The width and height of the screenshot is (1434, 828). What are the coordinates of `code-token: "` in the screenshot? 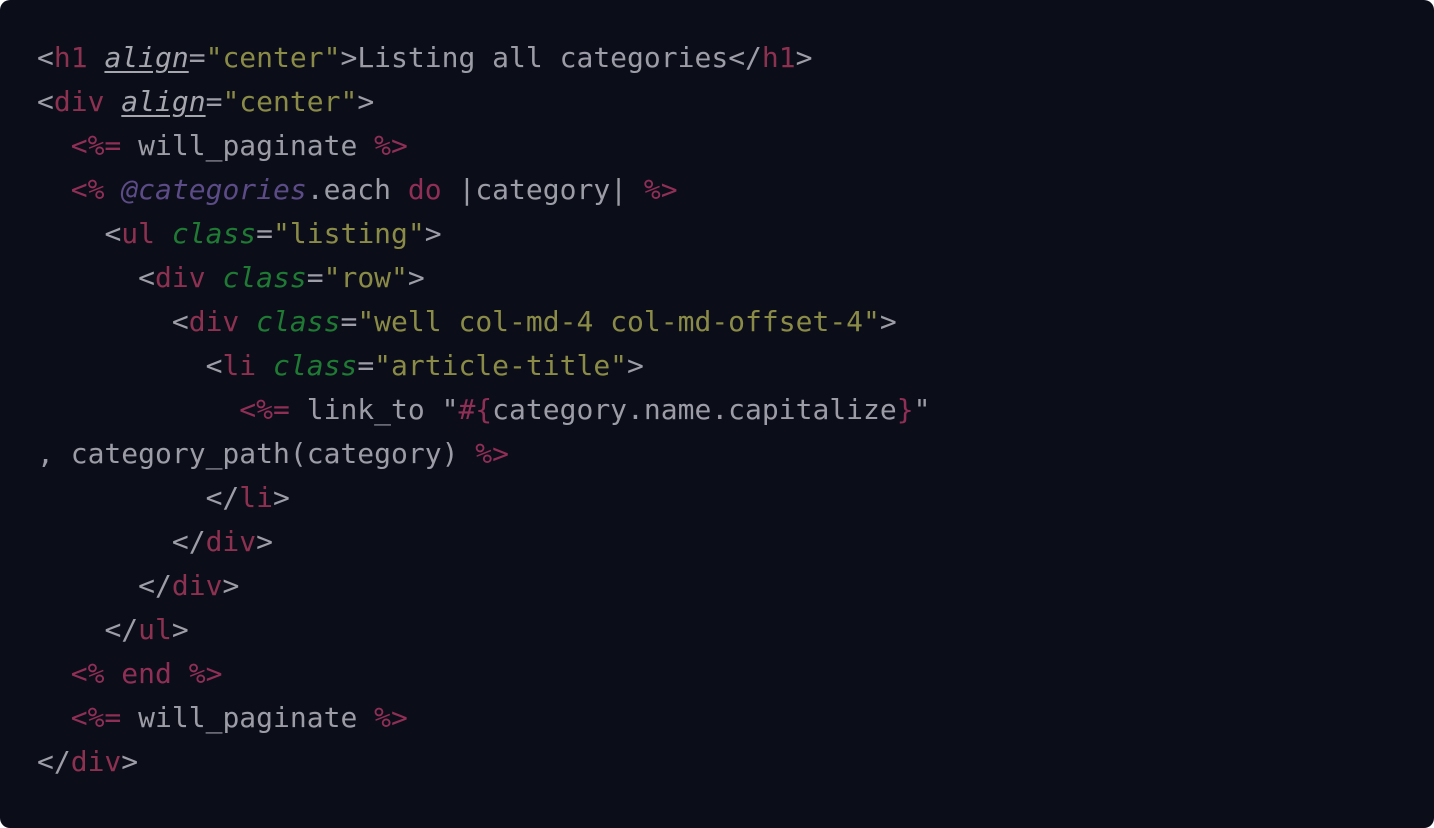 It's located at (922, 409).